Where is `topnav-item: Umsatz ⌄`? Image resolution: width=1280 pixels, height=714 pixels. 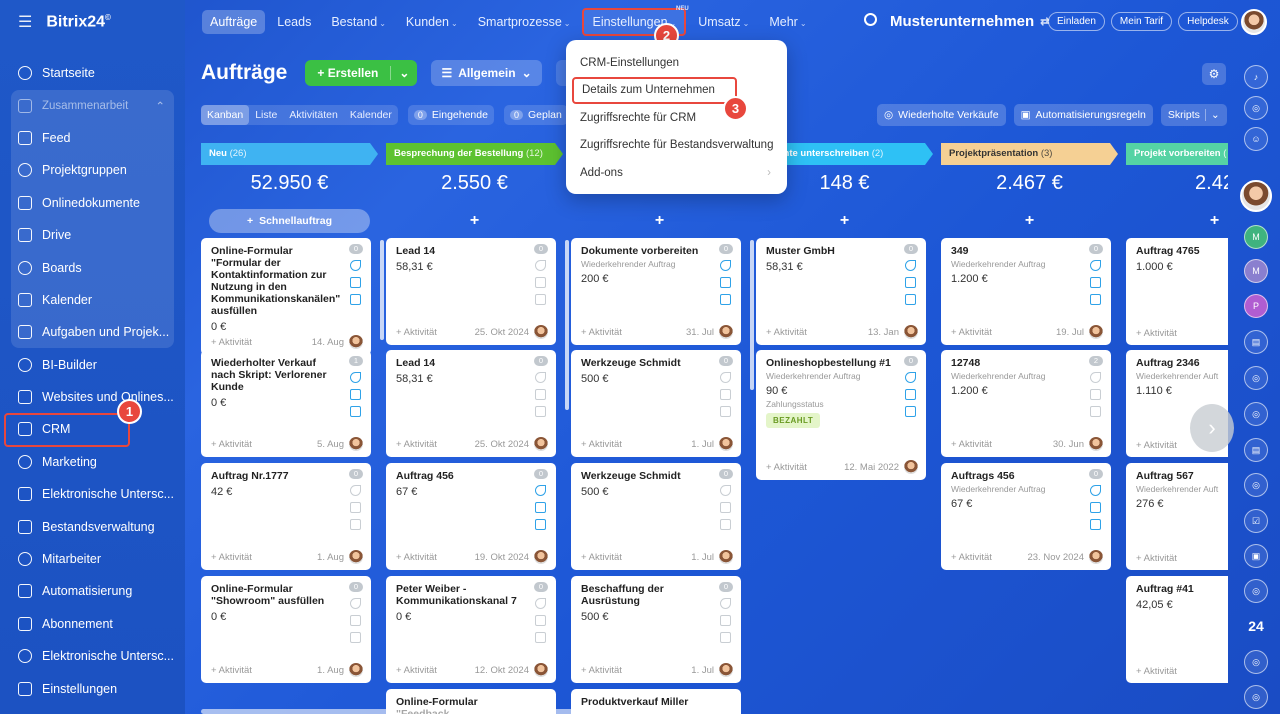
topnav-item: Umsatz ⌄ is located at coordinates (723, 22).